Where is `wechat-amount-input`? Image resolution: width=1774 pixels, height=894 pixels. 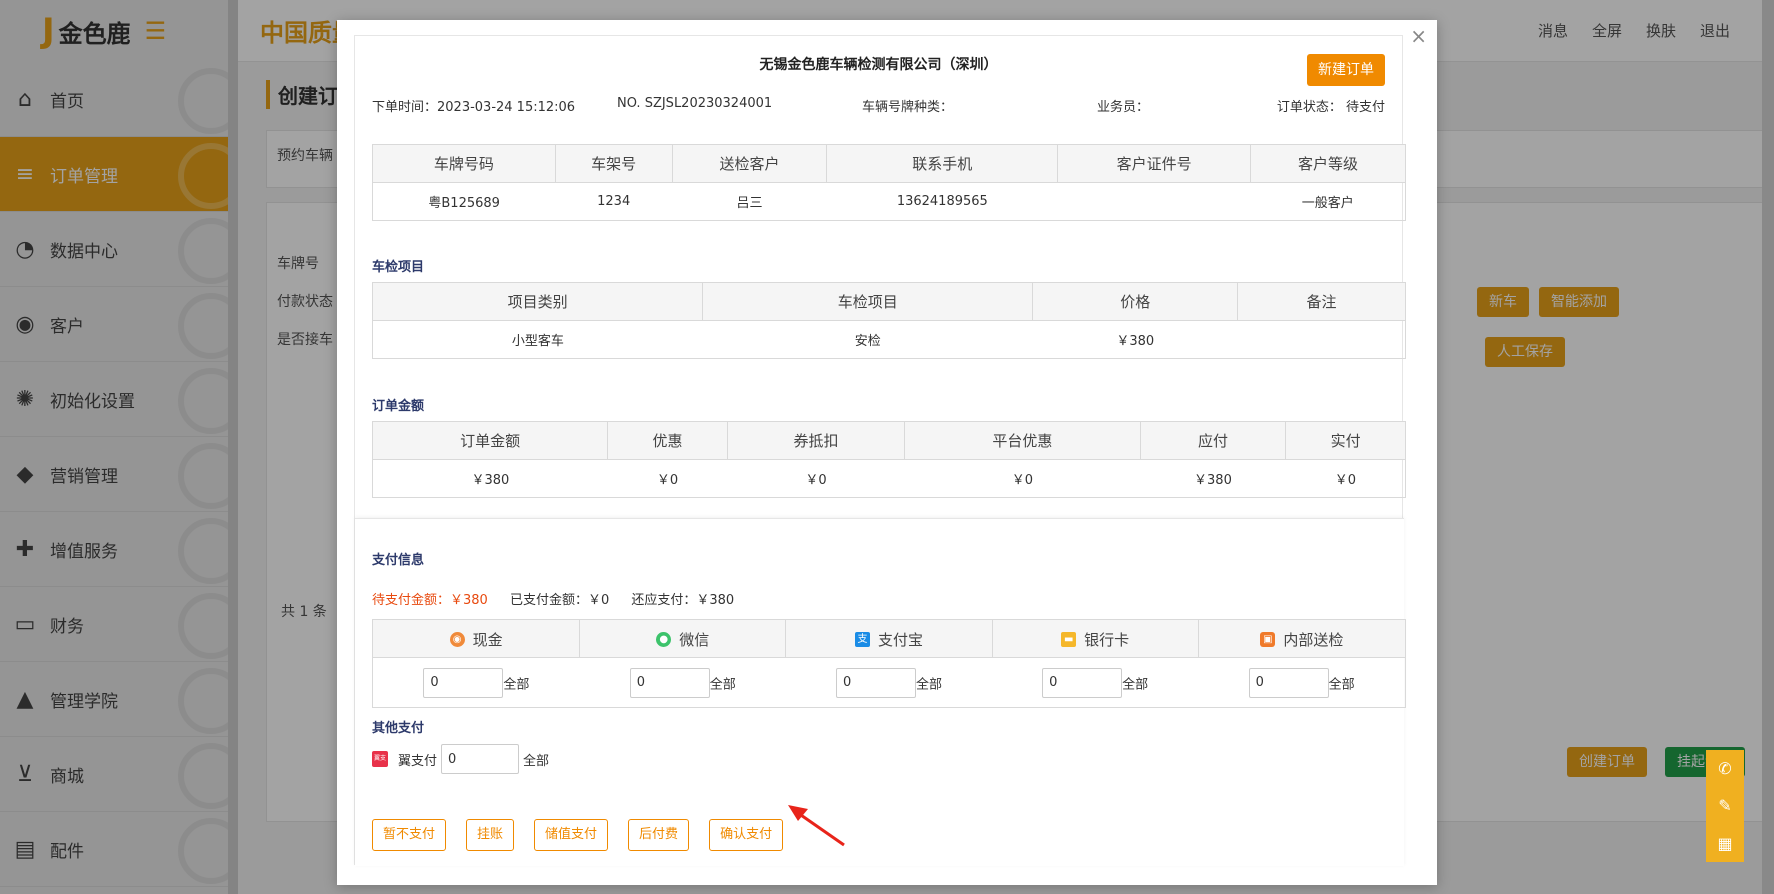 wechat-amount-input is located at coordinates (669, 682).